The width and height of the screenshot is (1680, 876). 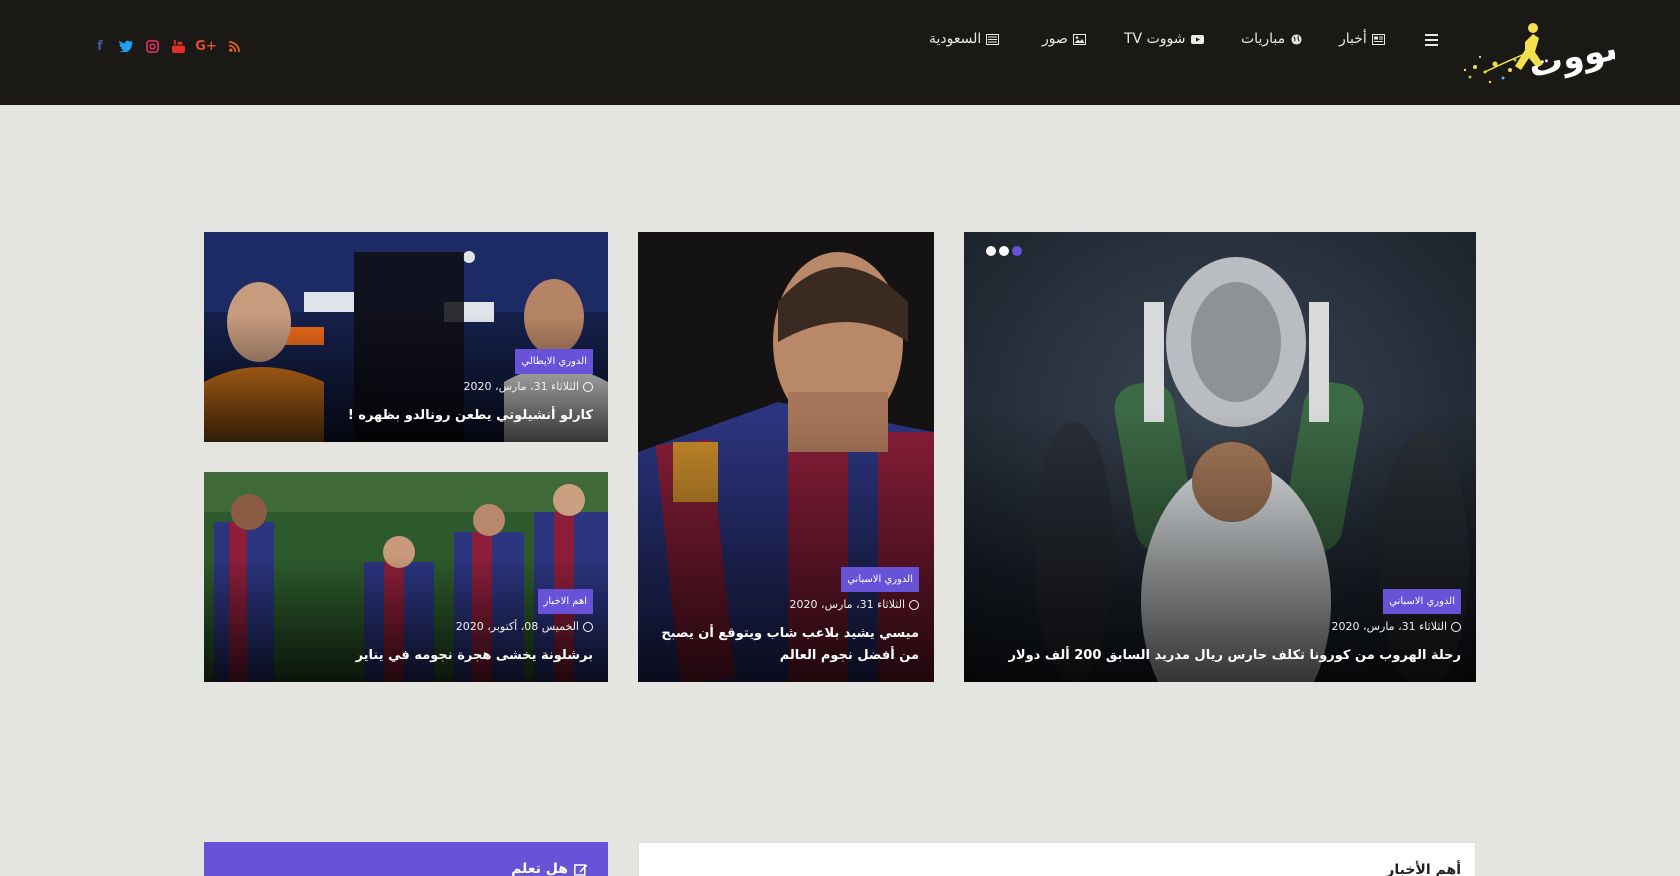 I want to click on nav-news: أخبار, so click(x=1362, y=39).